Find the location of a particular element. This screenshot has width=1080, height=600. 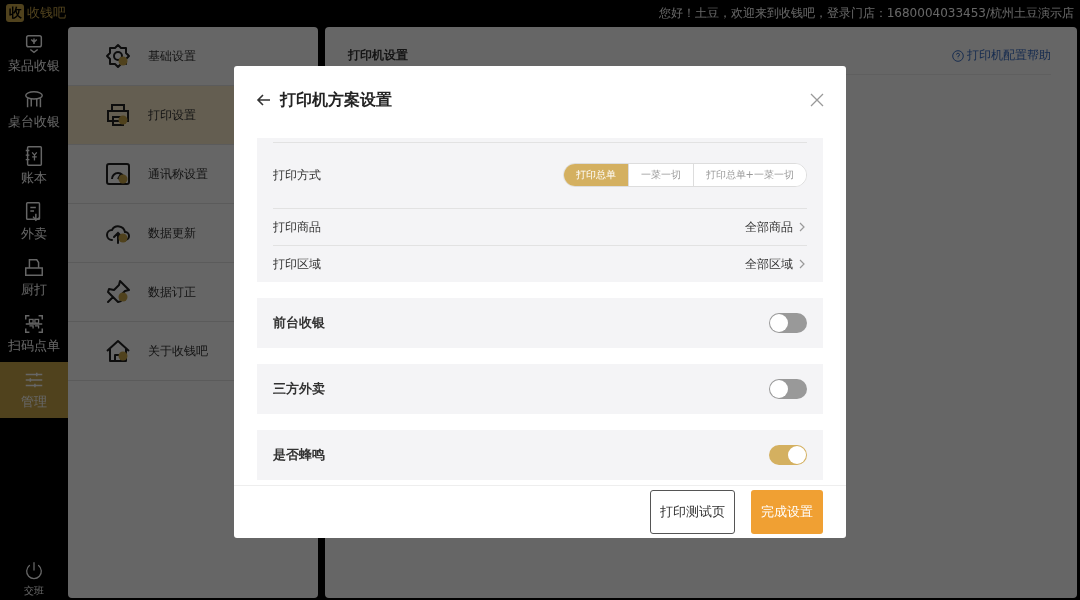

register-icon is located at coordinates (34, 44).